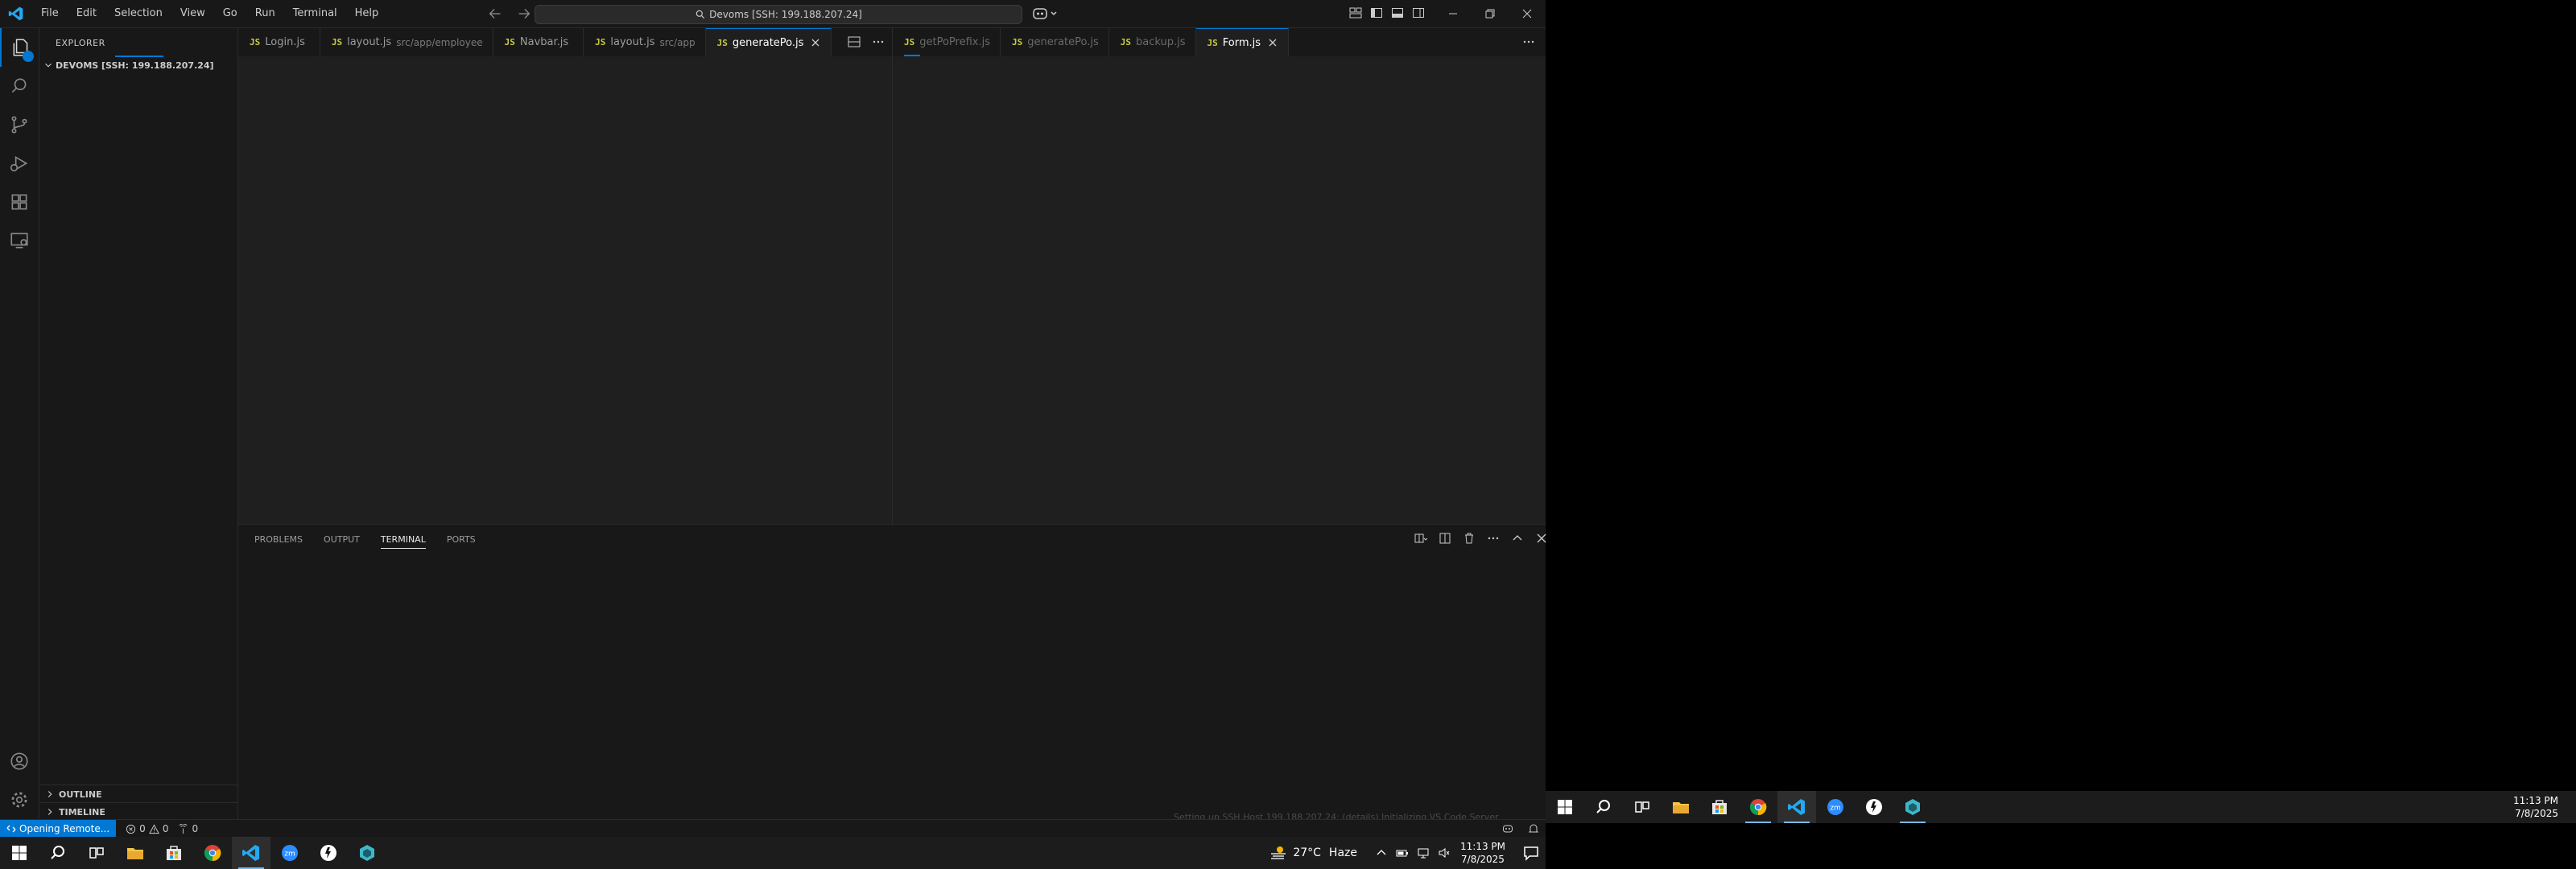 This screenshot has width=2576, height=869. I want to click on arrow-right-icon, so click(524, 14).